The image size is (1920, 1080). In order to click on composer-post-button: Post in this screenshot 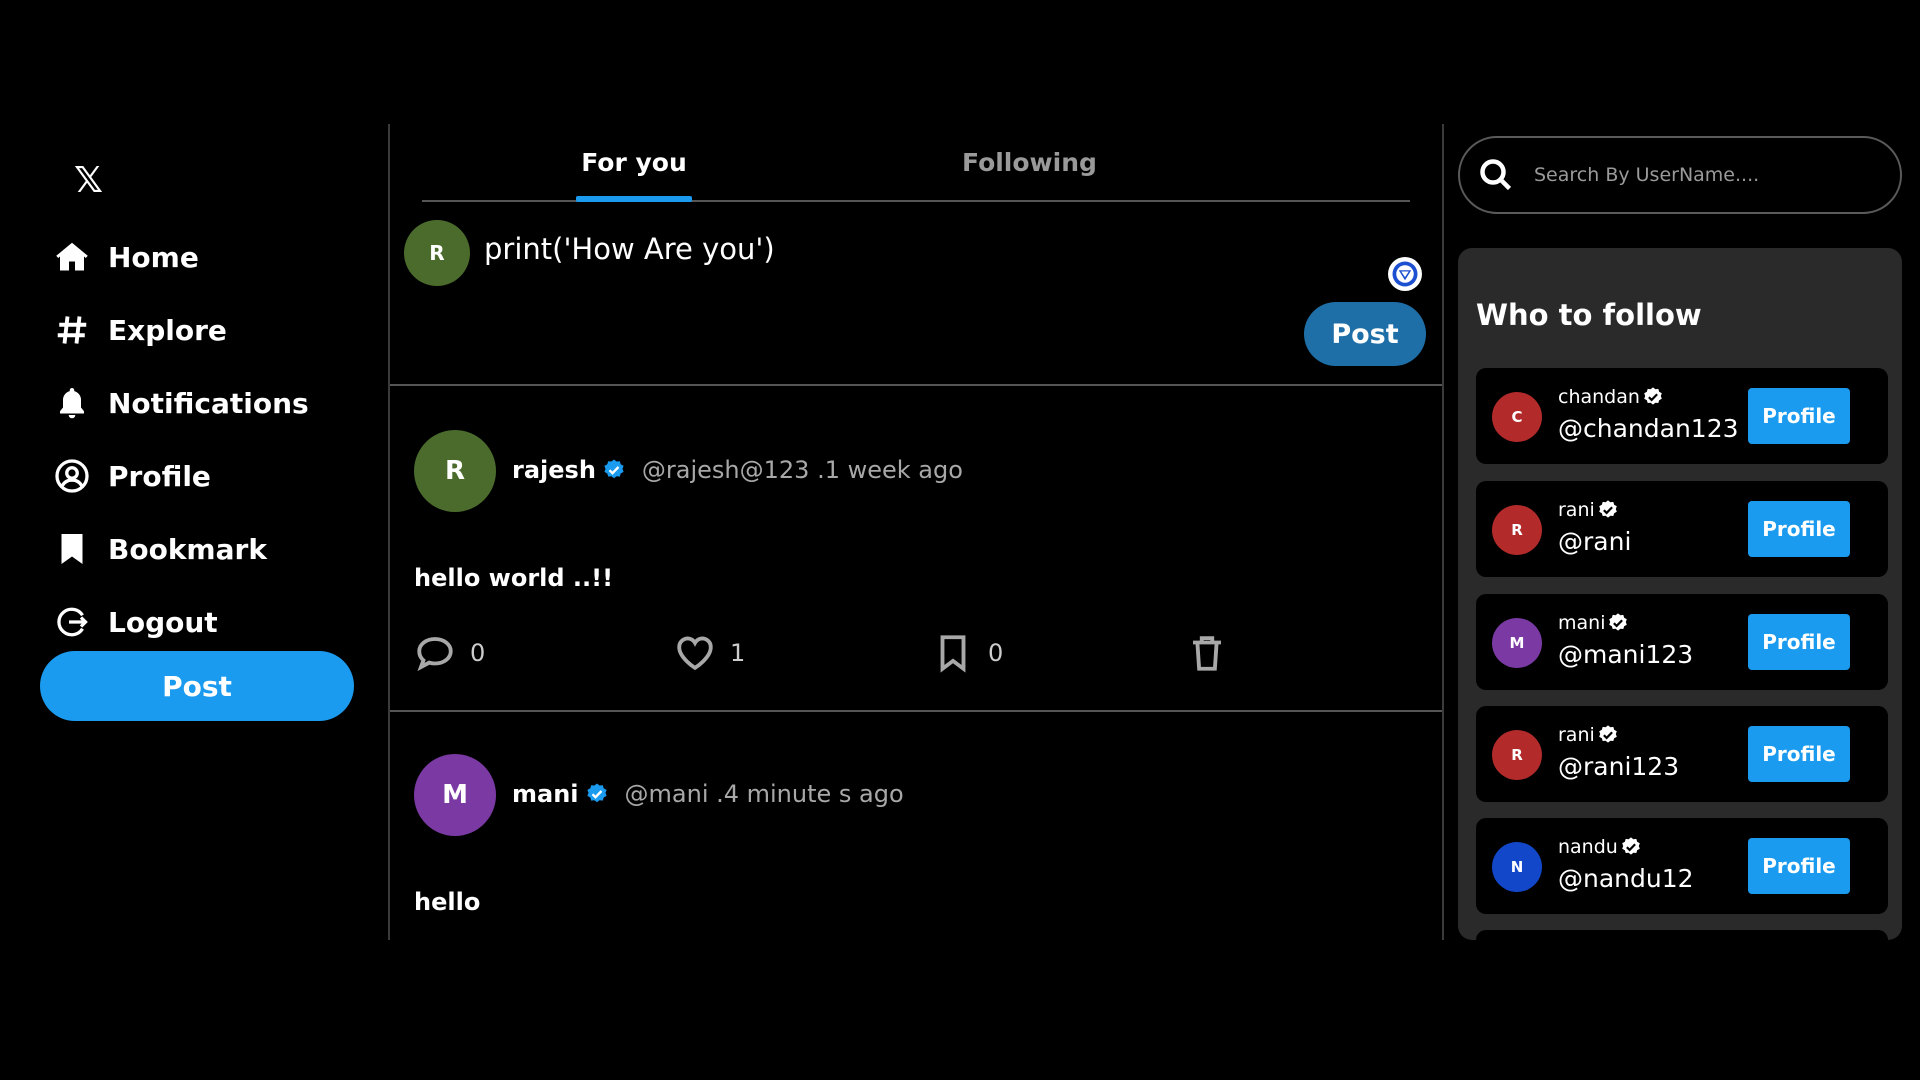, I will do `click(1365, 334)`.